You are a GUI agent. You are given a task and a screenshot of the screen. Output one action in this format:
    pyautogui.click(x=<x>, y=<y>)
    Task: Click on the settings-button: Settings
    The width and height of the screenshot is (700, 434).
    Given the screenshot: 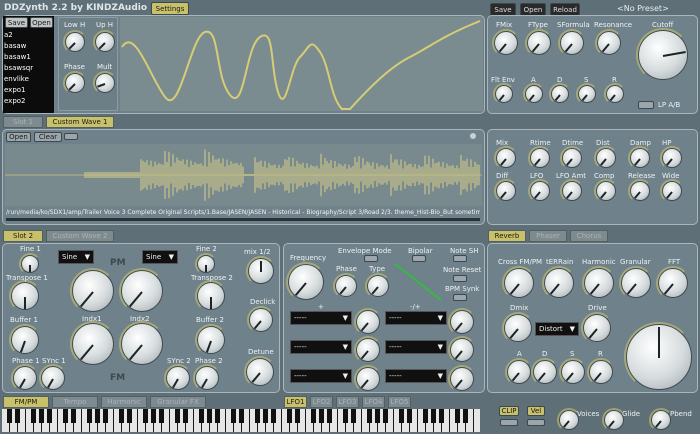 What is the action you would take?
    pyautogui.click(x=170, y=8)
    